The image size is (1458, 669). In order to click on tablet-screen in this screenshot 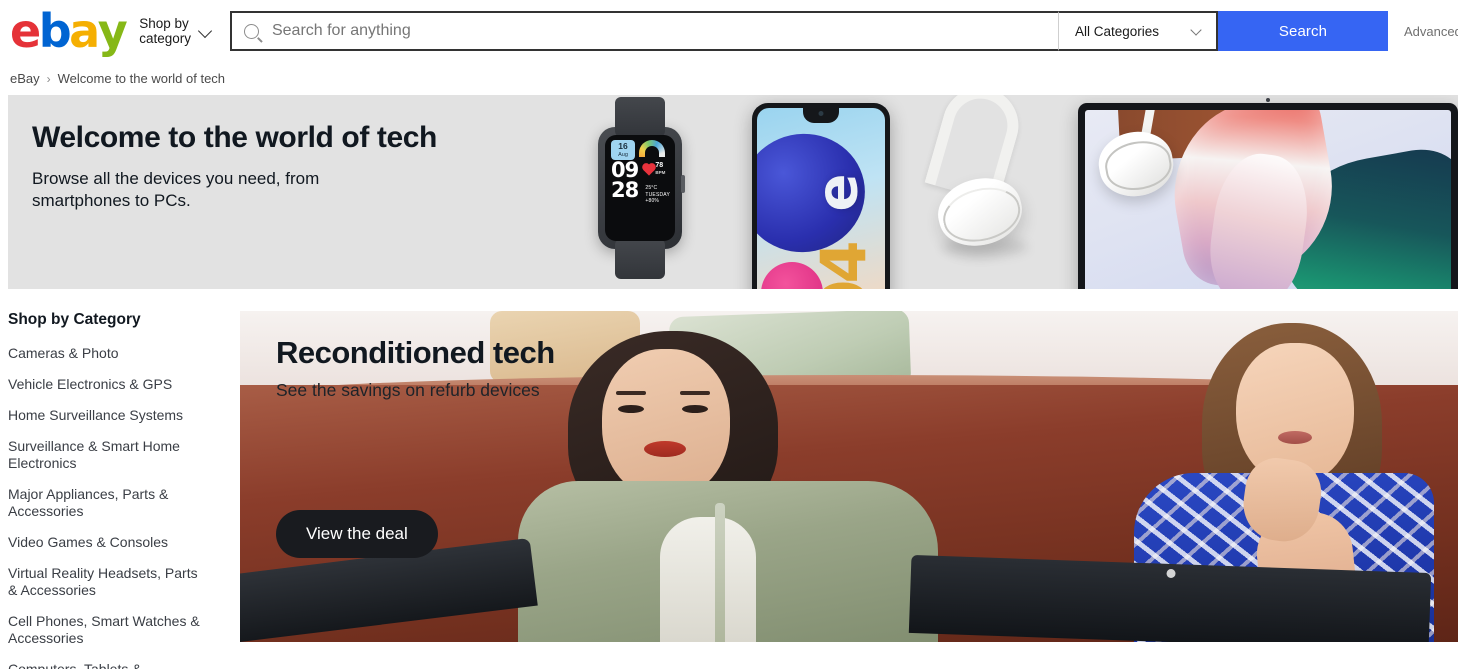, I will do `click(1268, 199)`.